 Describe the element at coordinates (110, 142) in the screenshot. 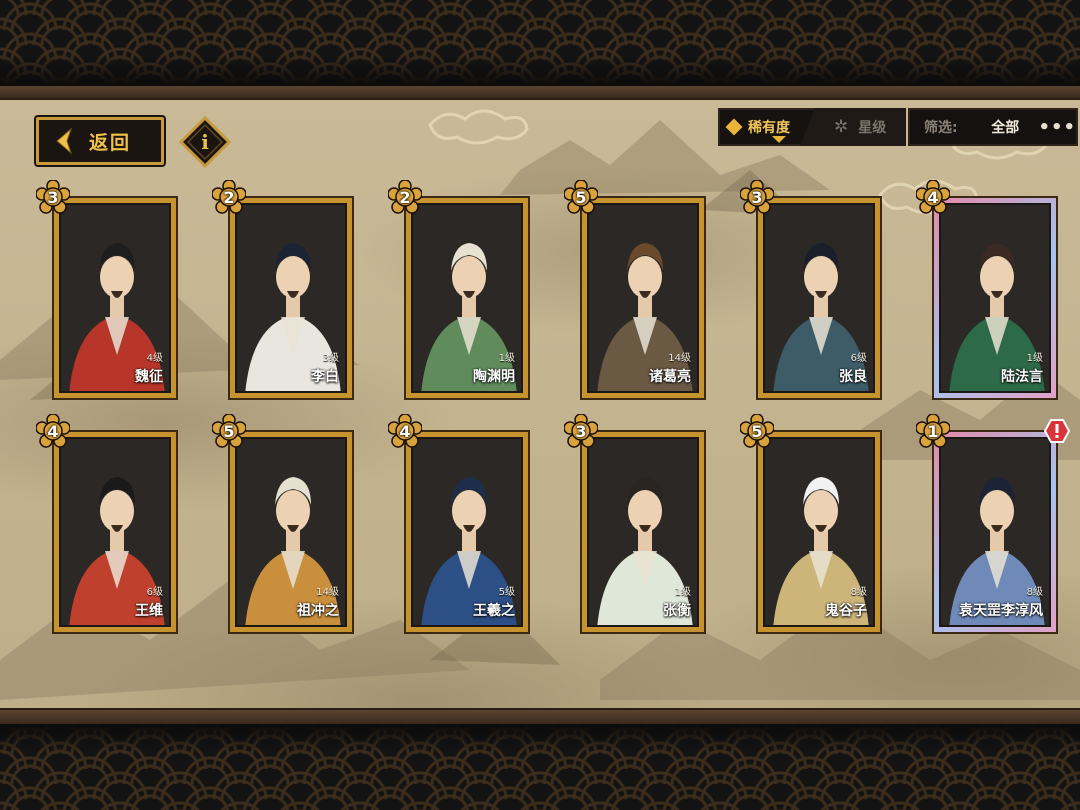

I see `back-button-label: 返回` at that location.